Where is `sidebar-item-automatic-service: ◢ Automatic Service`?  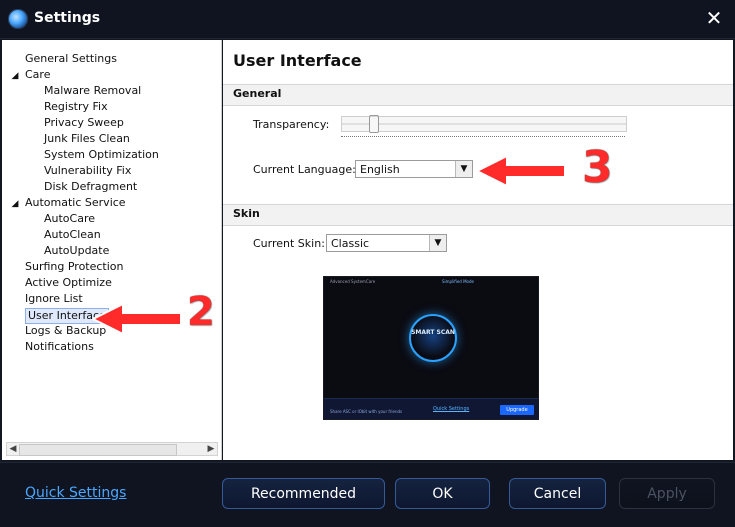
sidebar-item-automatic-service: ◢ Automatic Service is located at coordinates (111, 204).